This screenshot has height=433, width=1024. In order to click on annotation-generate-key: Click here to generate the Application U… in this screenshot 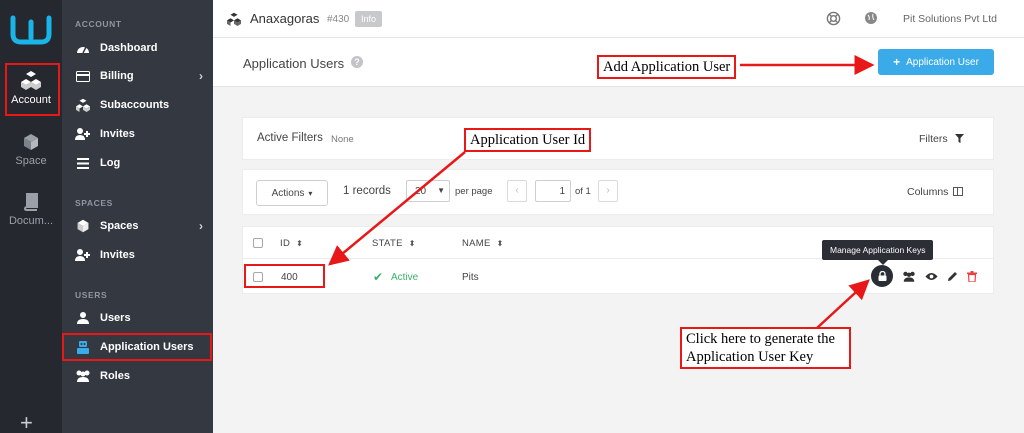, I will do `click(765, 348)`.